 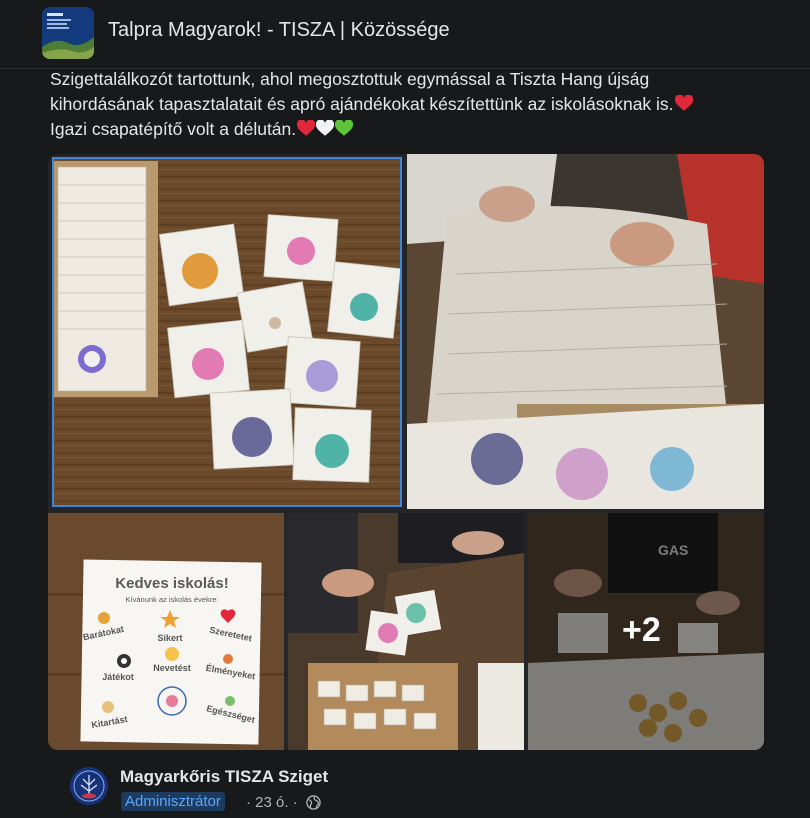 I want to click on group-avatar, so click(x=68, y=33).